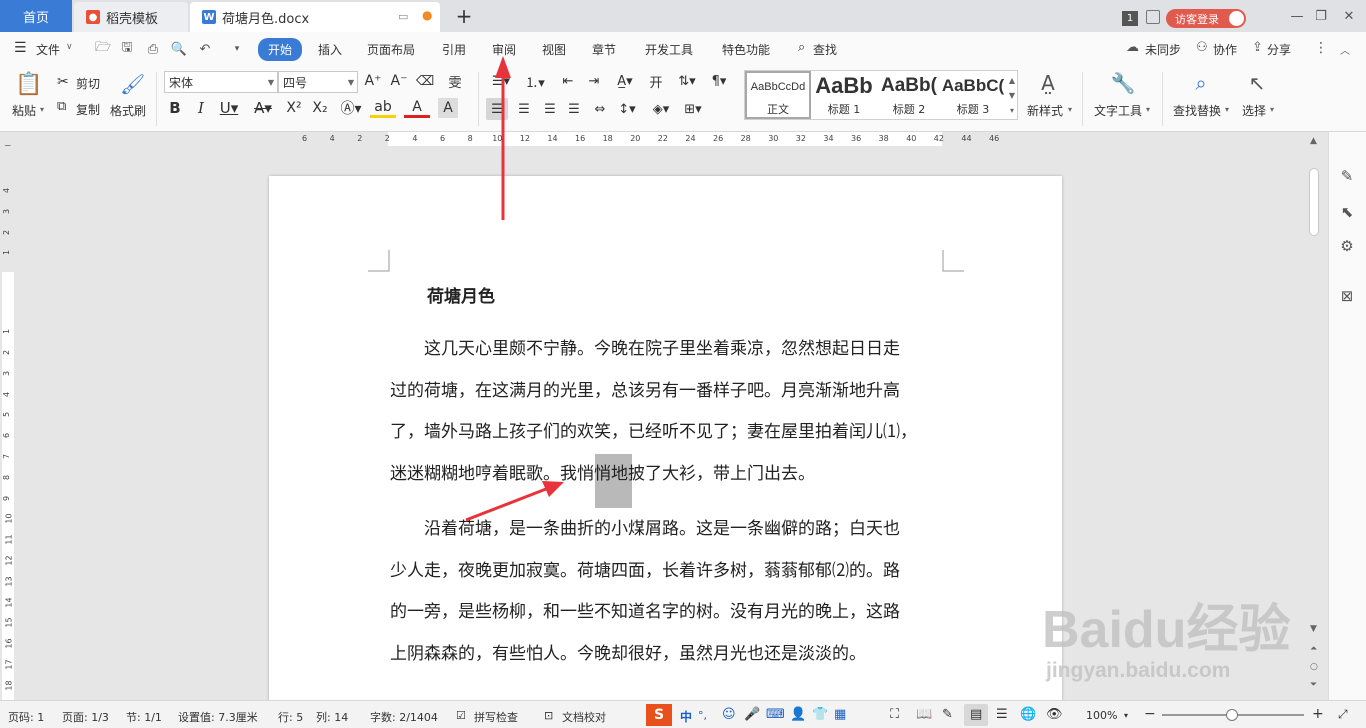 This screenshot has width=1366, height=728. What do you see at coordinates (687, 81) in the screenshot?
I see `sort-icon: ⇅▾` at bounding box center [687, 81].